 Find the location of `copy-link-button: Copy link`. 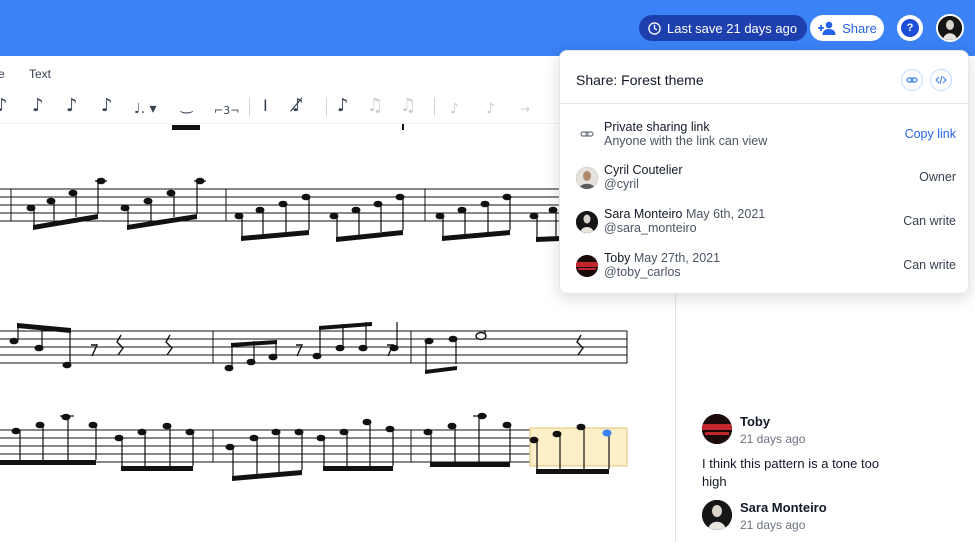

copy-link-button: Copy link is located at coordinates (930, 134).